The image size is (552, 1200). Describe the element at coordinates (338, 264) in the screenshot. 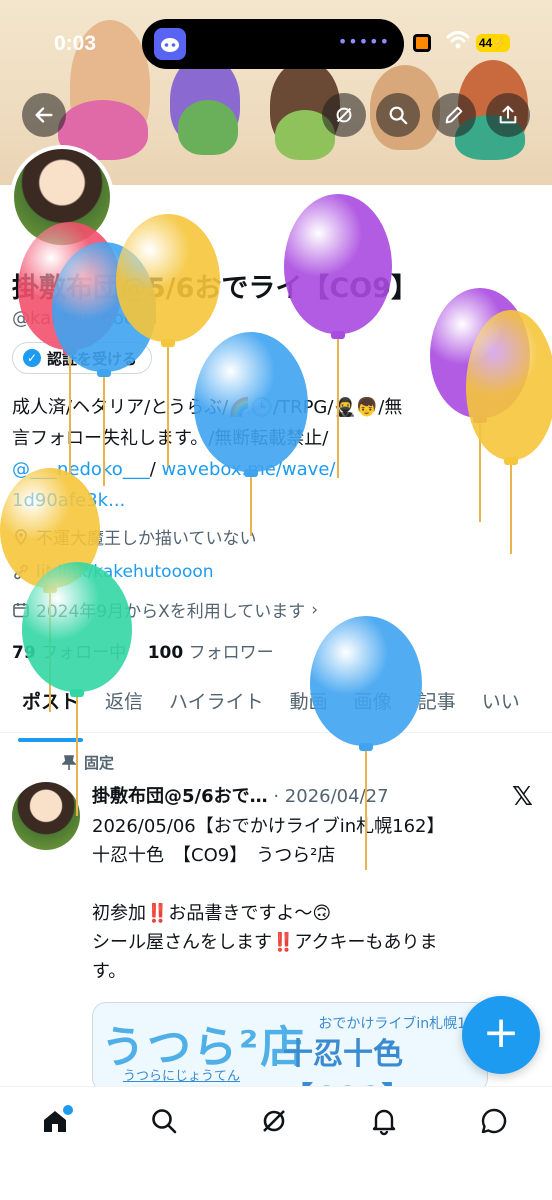

I see `balloon-body` at that location.